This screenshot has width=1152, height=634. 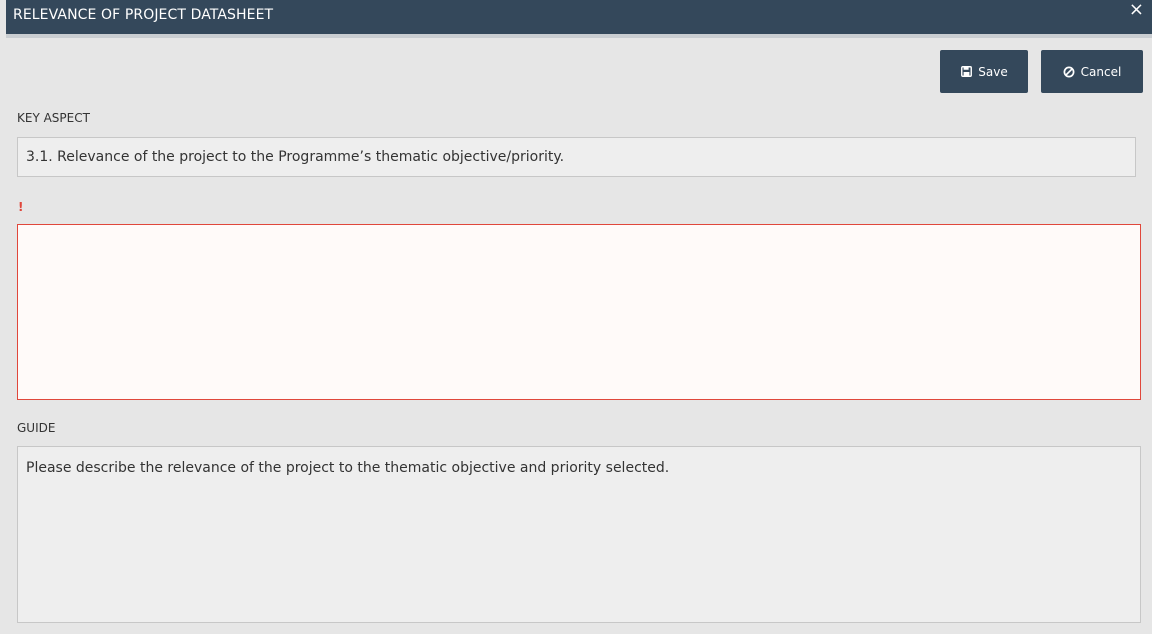 I want to click on save-button-label: Save, so click(x=993, y=71).